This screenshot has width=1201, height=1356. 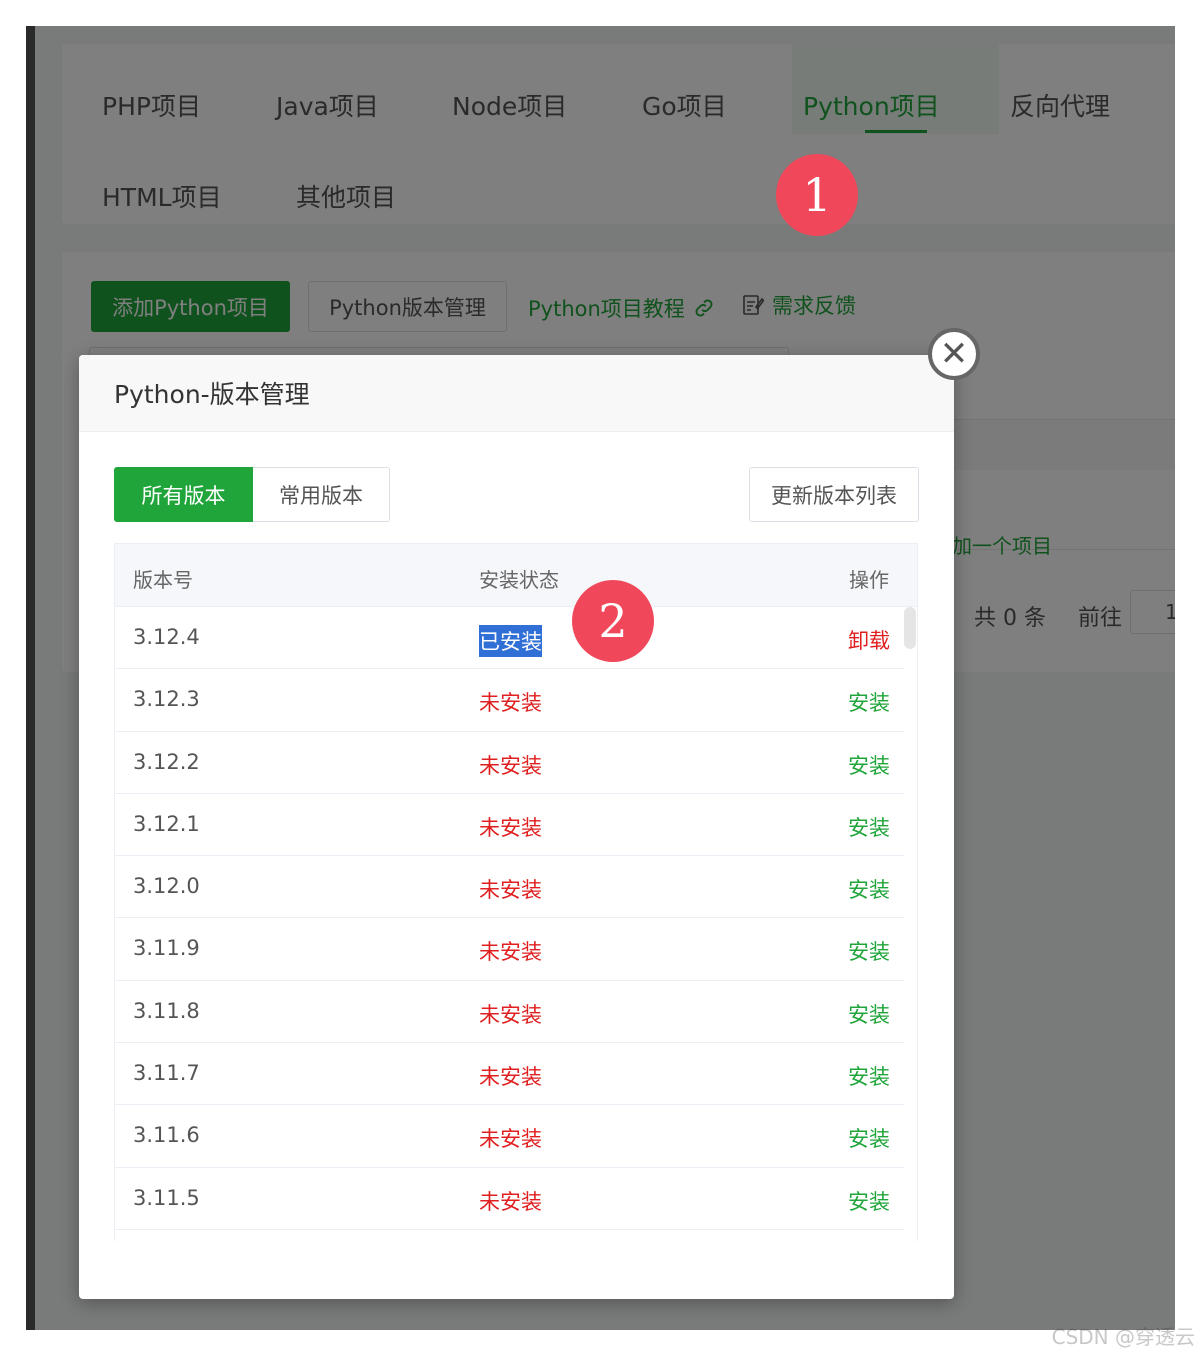 What do you see at coordinates (910, 628) in the screenshot?
I see `table-scrollbar` at bounding box center [910, 628].